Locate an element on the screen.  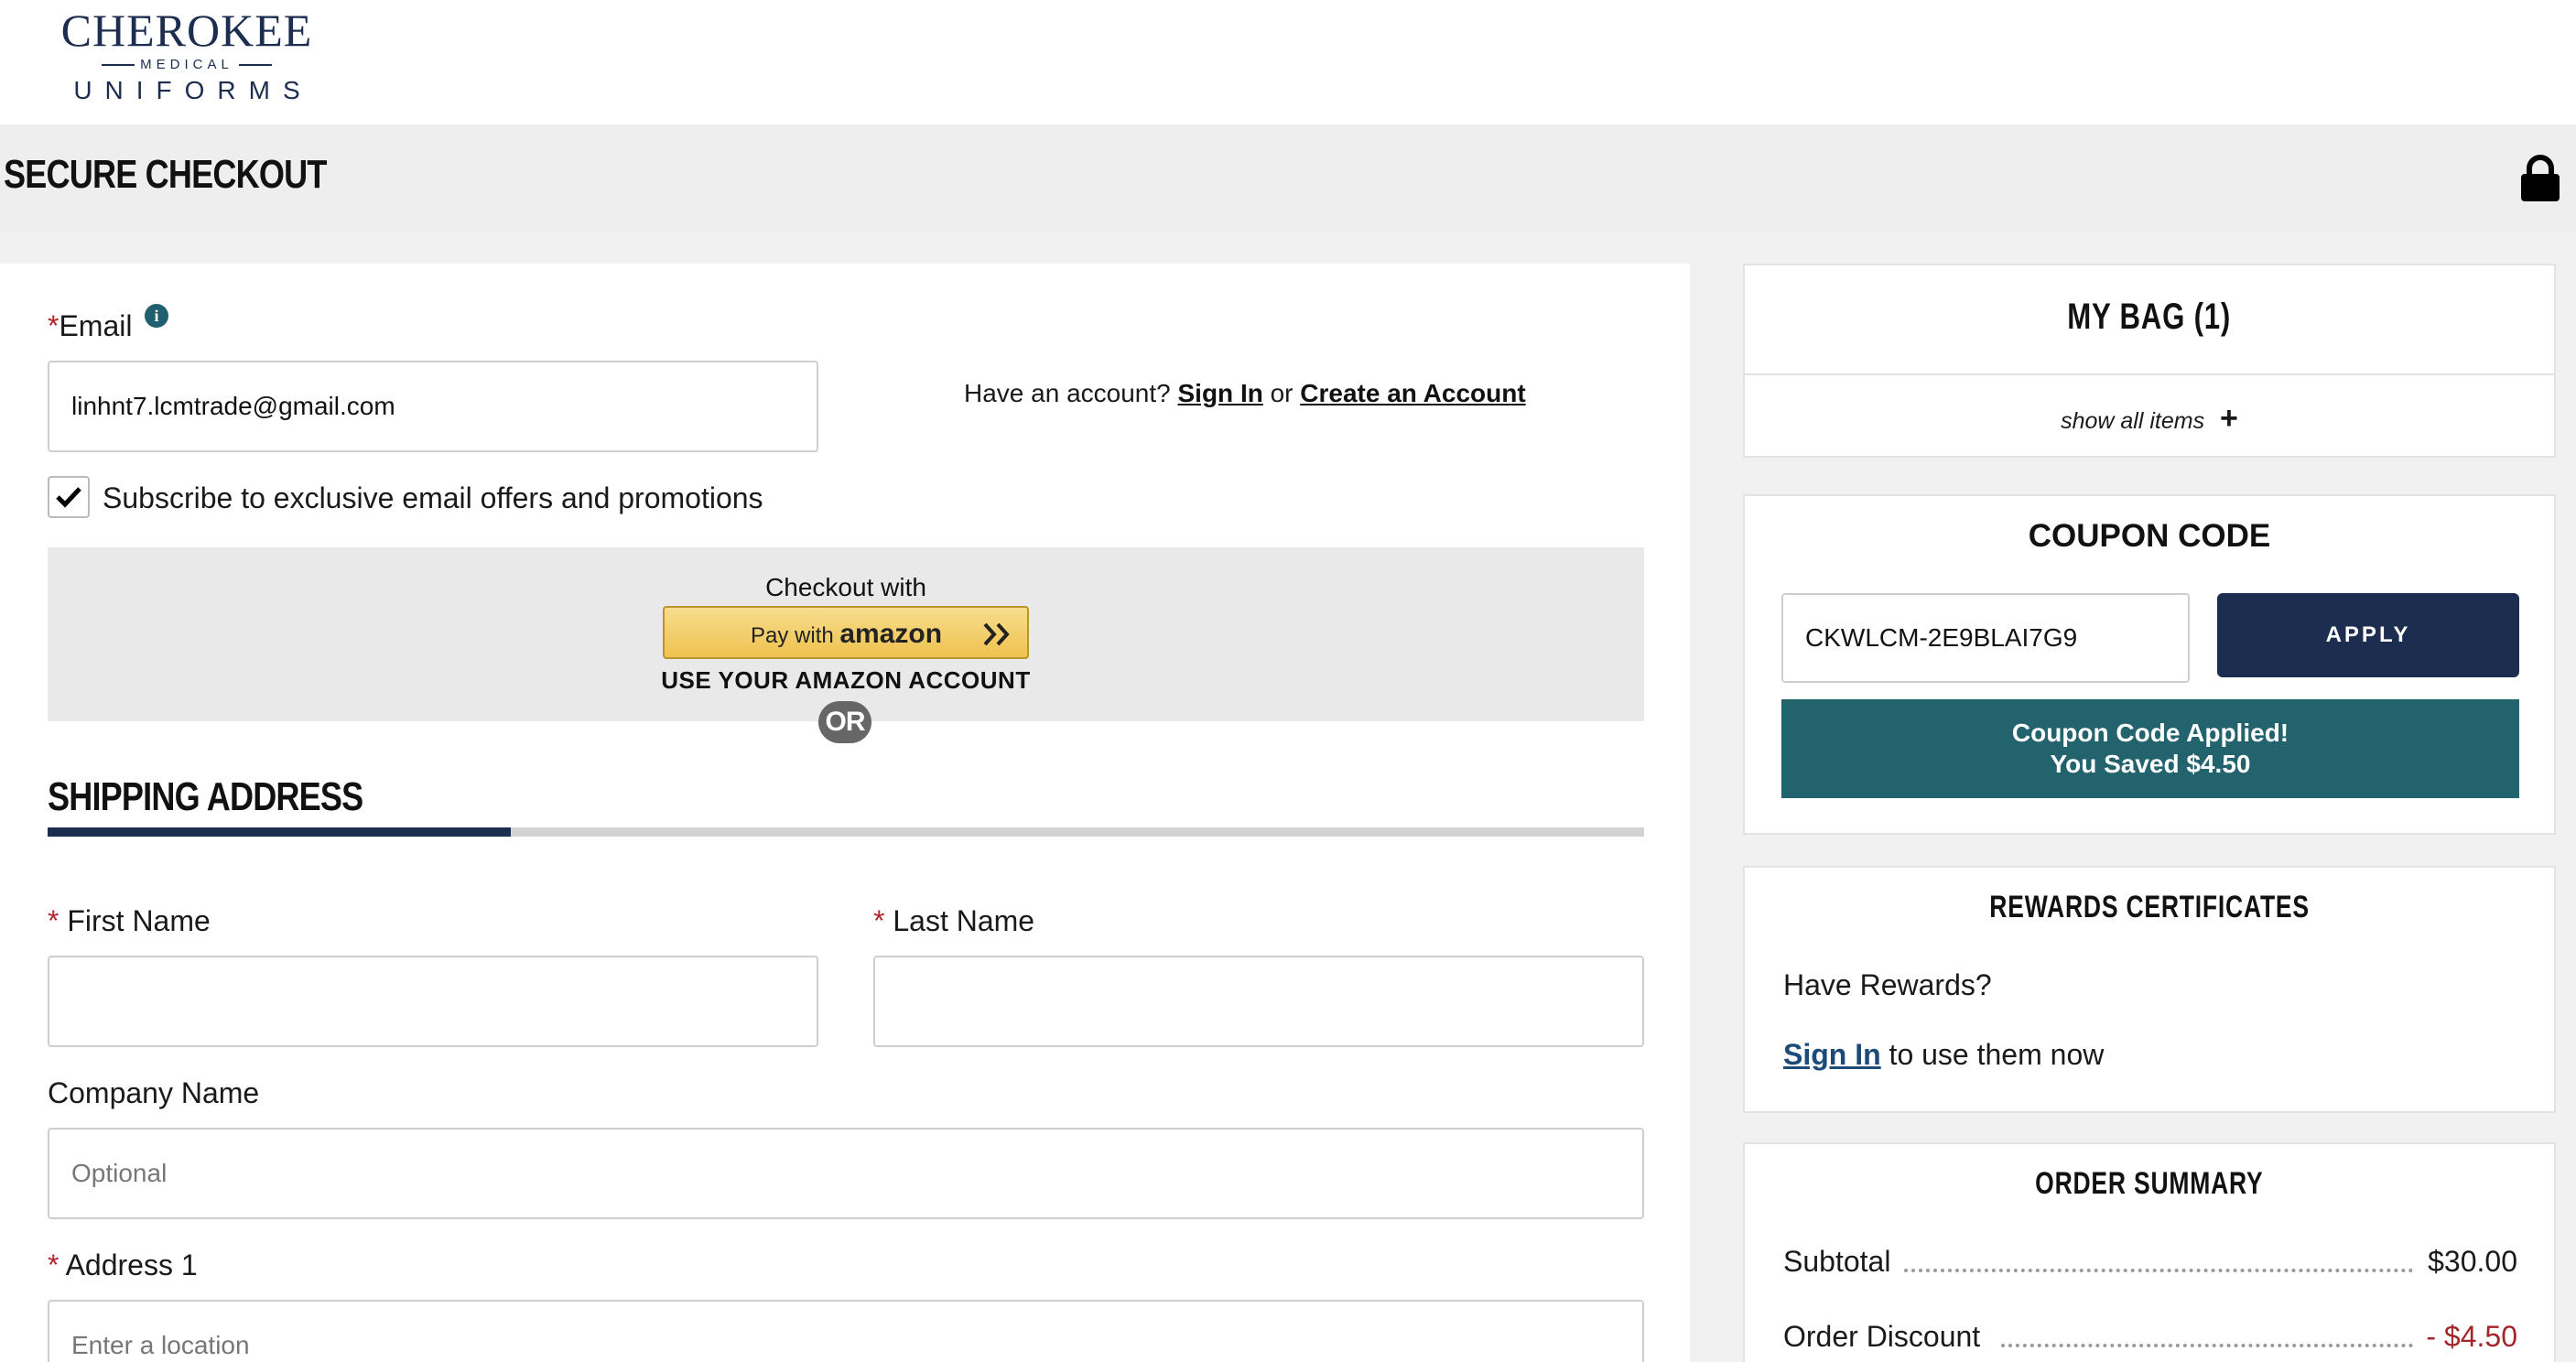
cherokee-logo: CHEROKEE MEDICAL UNIFORMS is located at coordinates (187, 54).